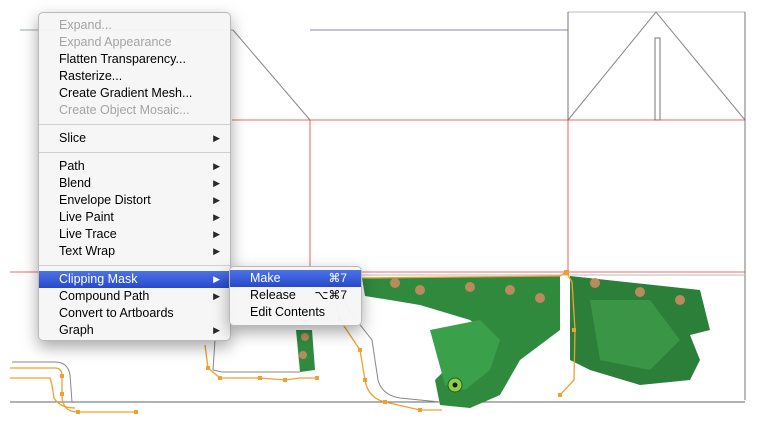  Describe the element at coordinates (271, 75) in the screenshot. I see `dieline-flap-left` at that location.